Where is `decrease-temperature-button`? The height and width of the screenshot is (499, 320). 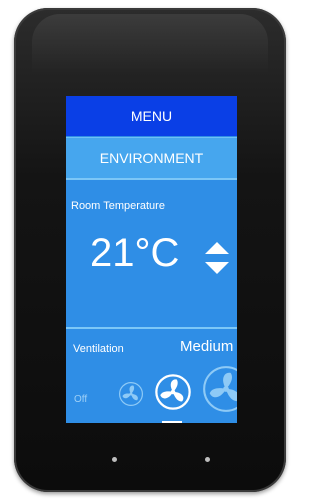
decrease-temperature-button is located at coordinates (217, 268).